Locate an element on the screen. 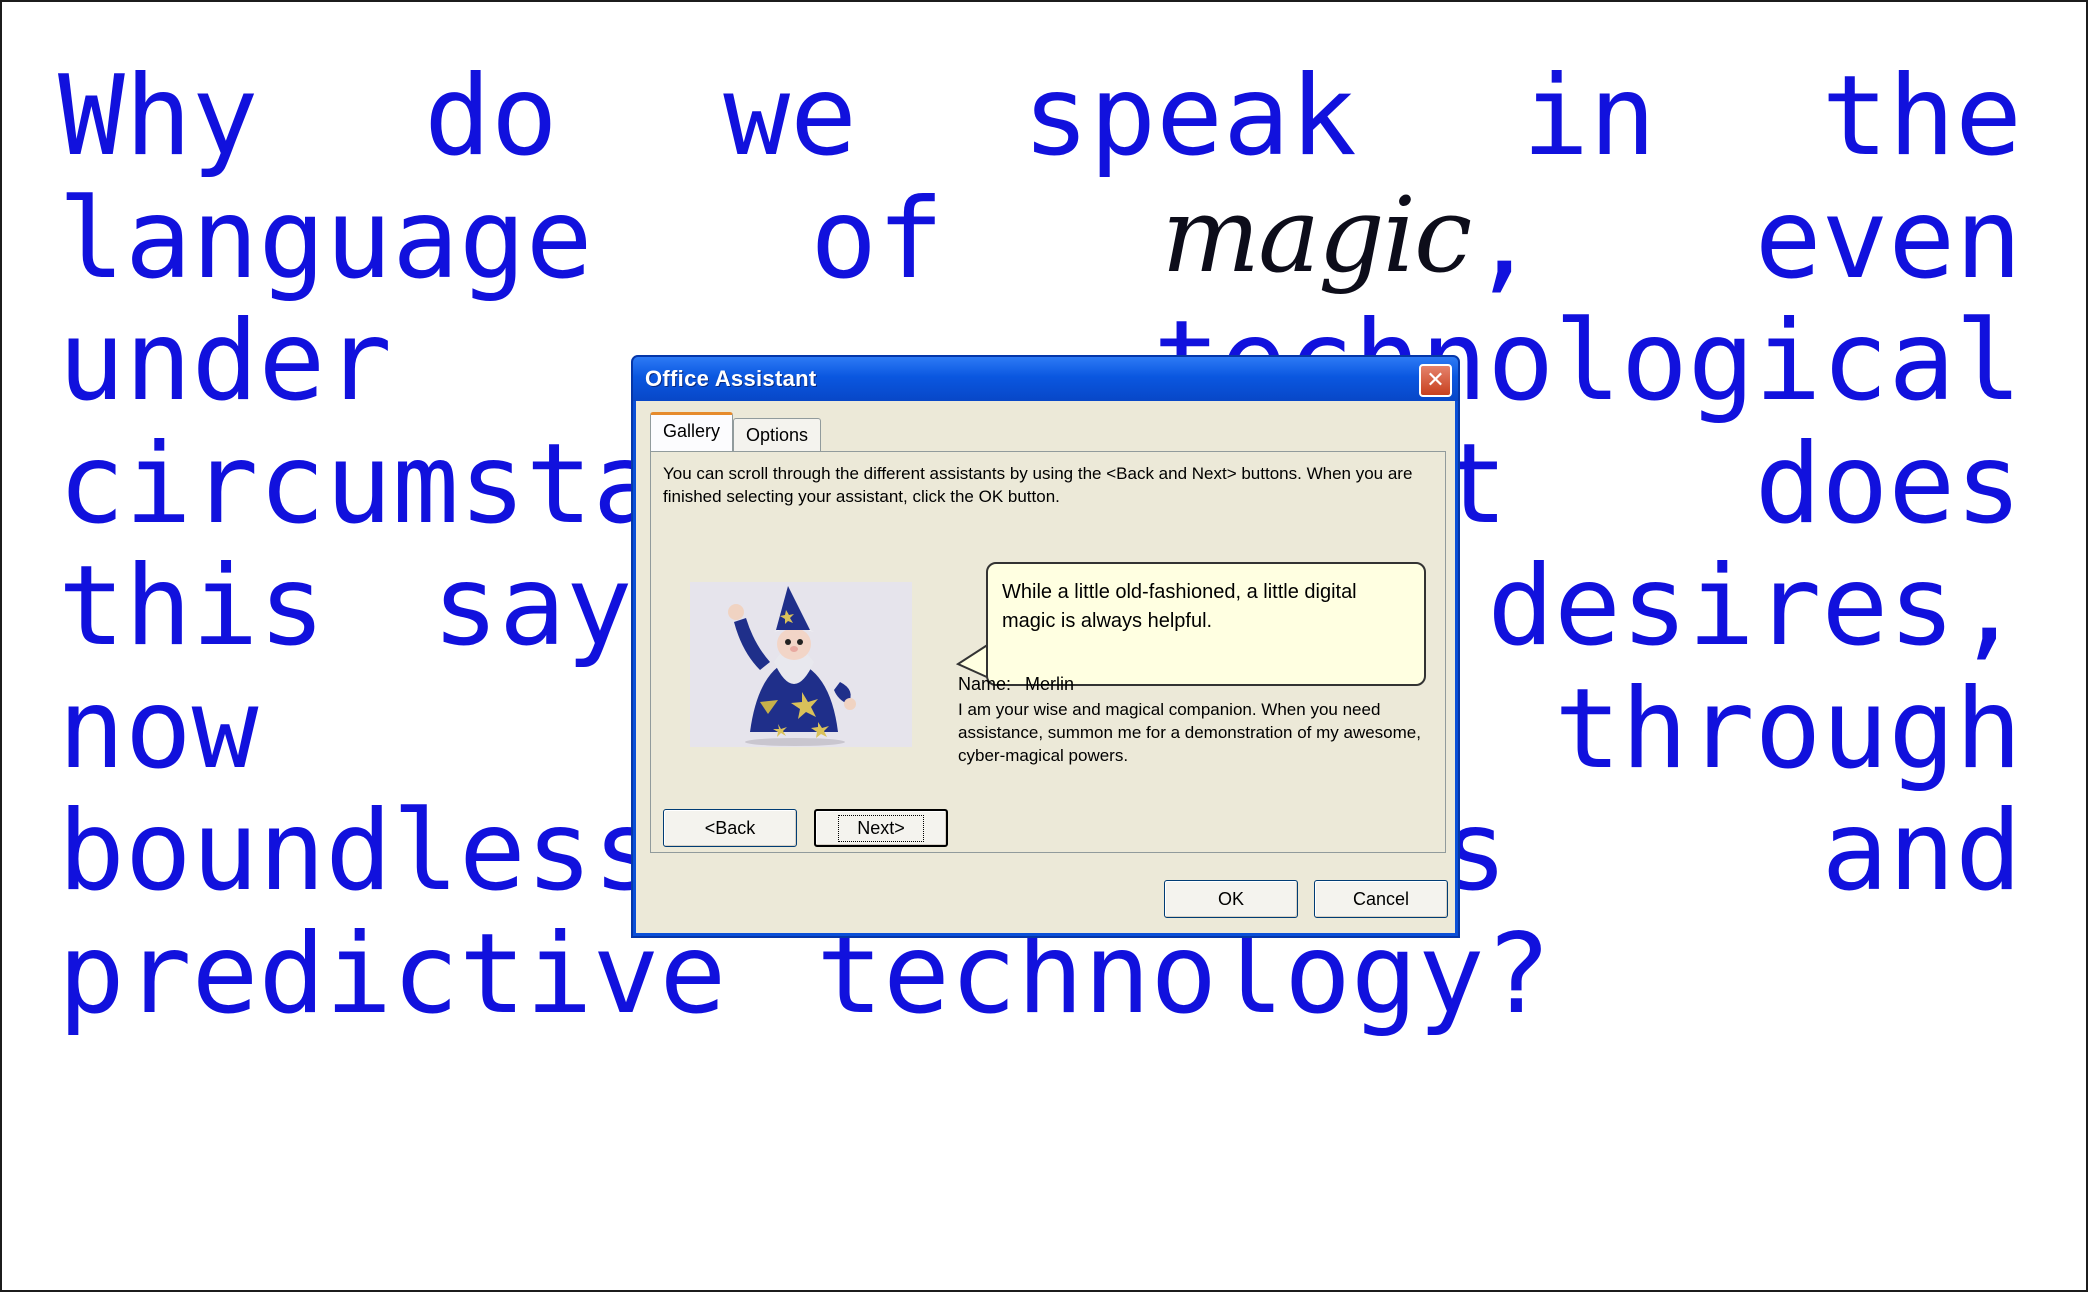  back-button: <Back is located at coordinates (730, 828).